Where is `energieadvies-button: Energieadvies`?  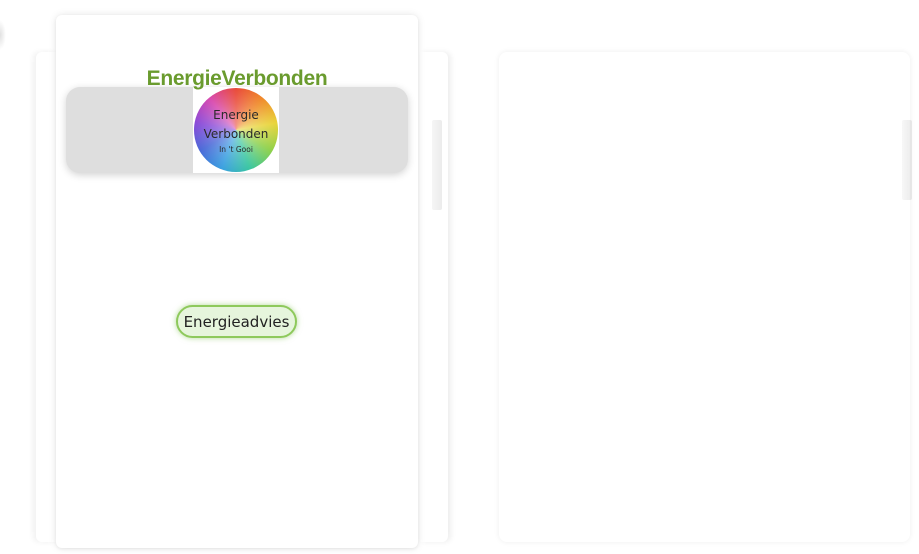 energieadvies-button: Energieadvies is located at coordinates (236, 321).